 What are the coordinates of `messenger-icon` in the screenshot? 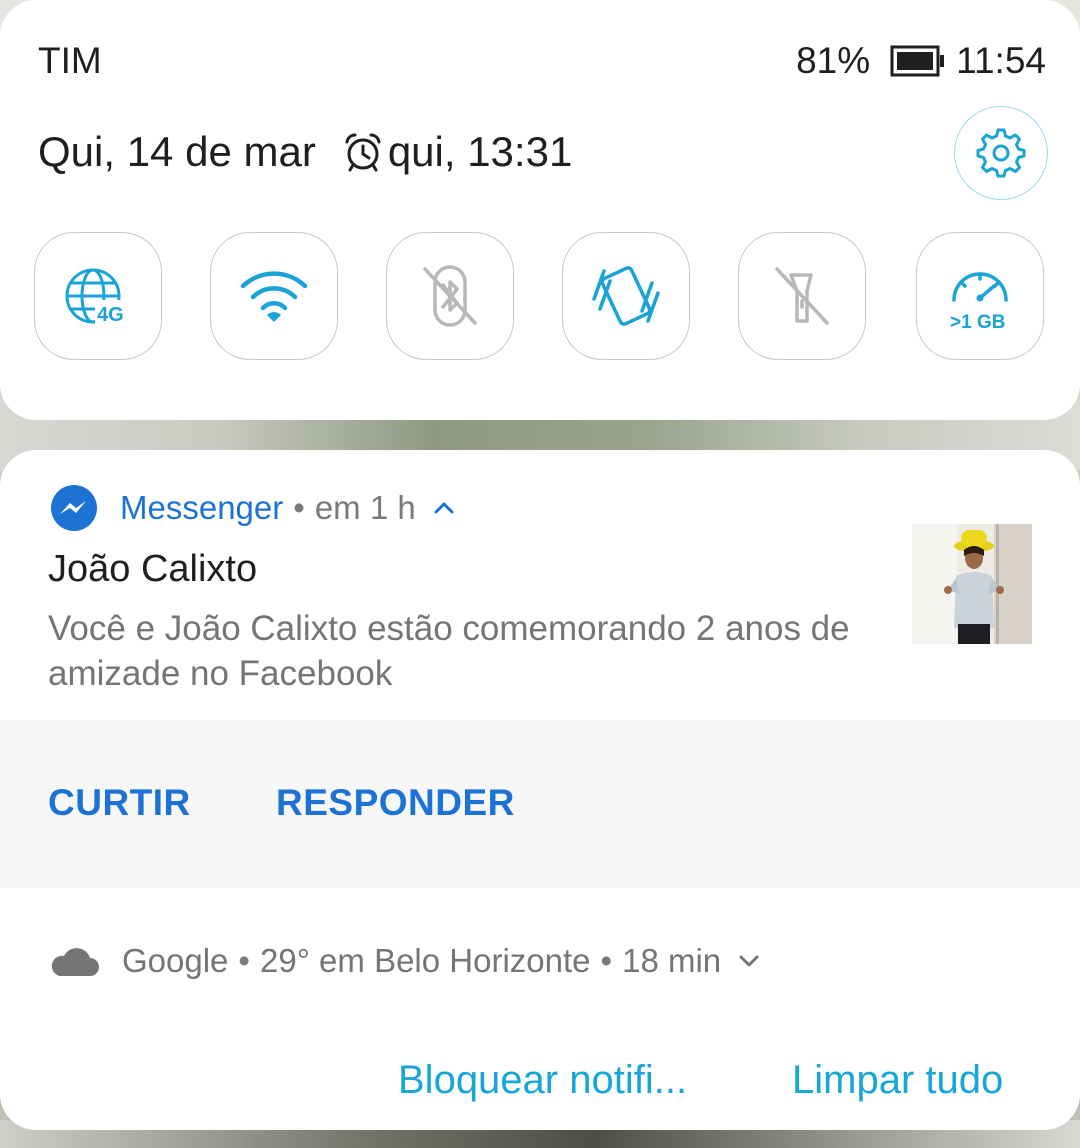 It's located at (74, 508).